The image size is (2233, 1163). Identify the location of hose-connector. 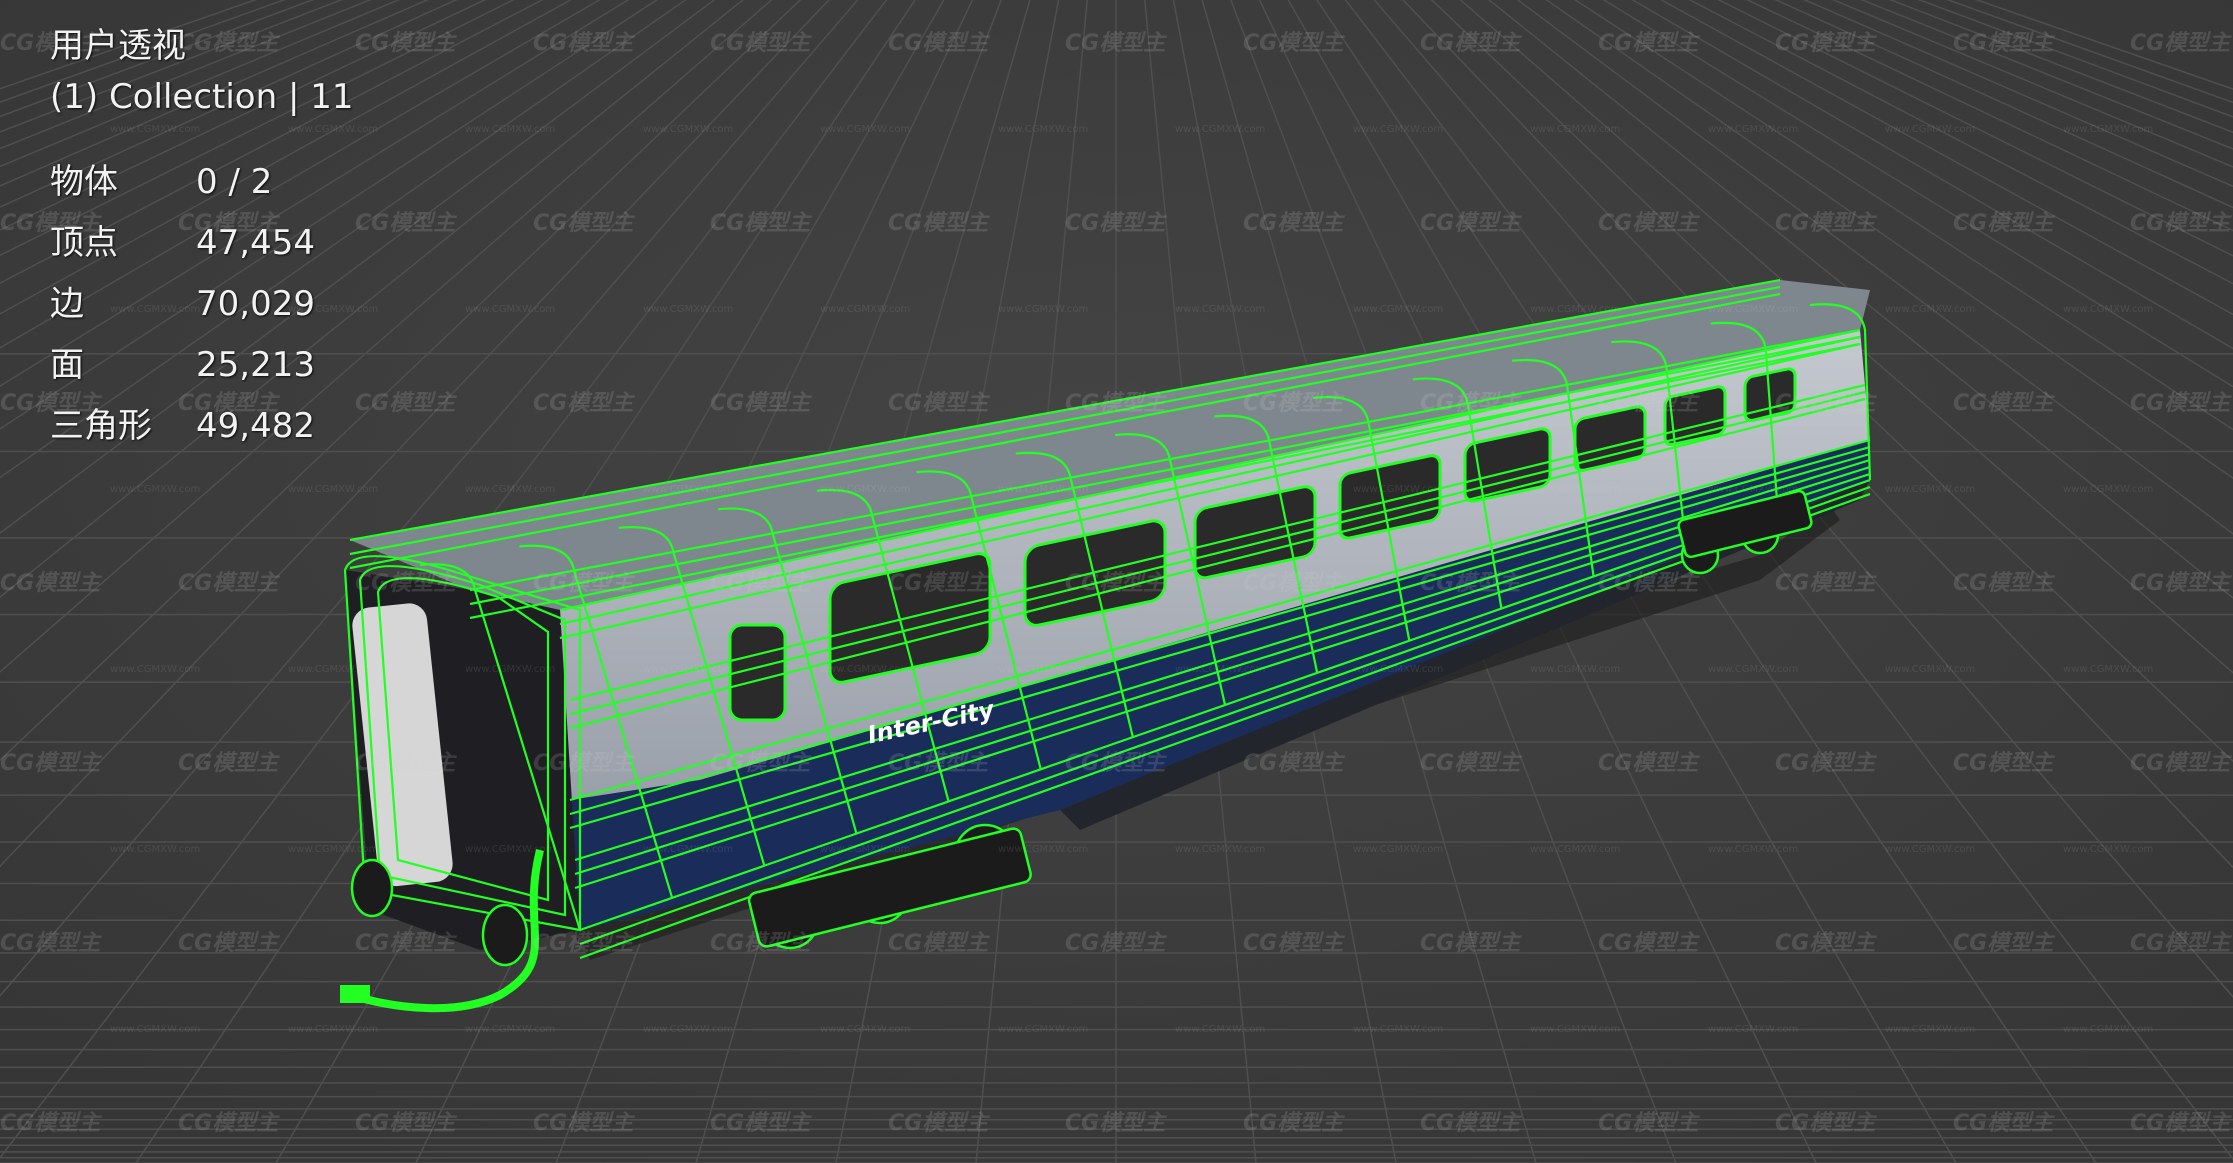
(355, 994).